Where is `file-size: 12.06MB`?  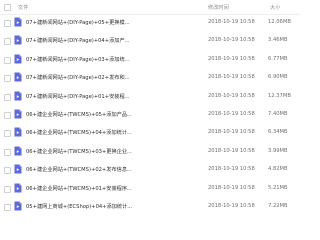
file-size: 12.06MB is located at coordinates (279, 22).